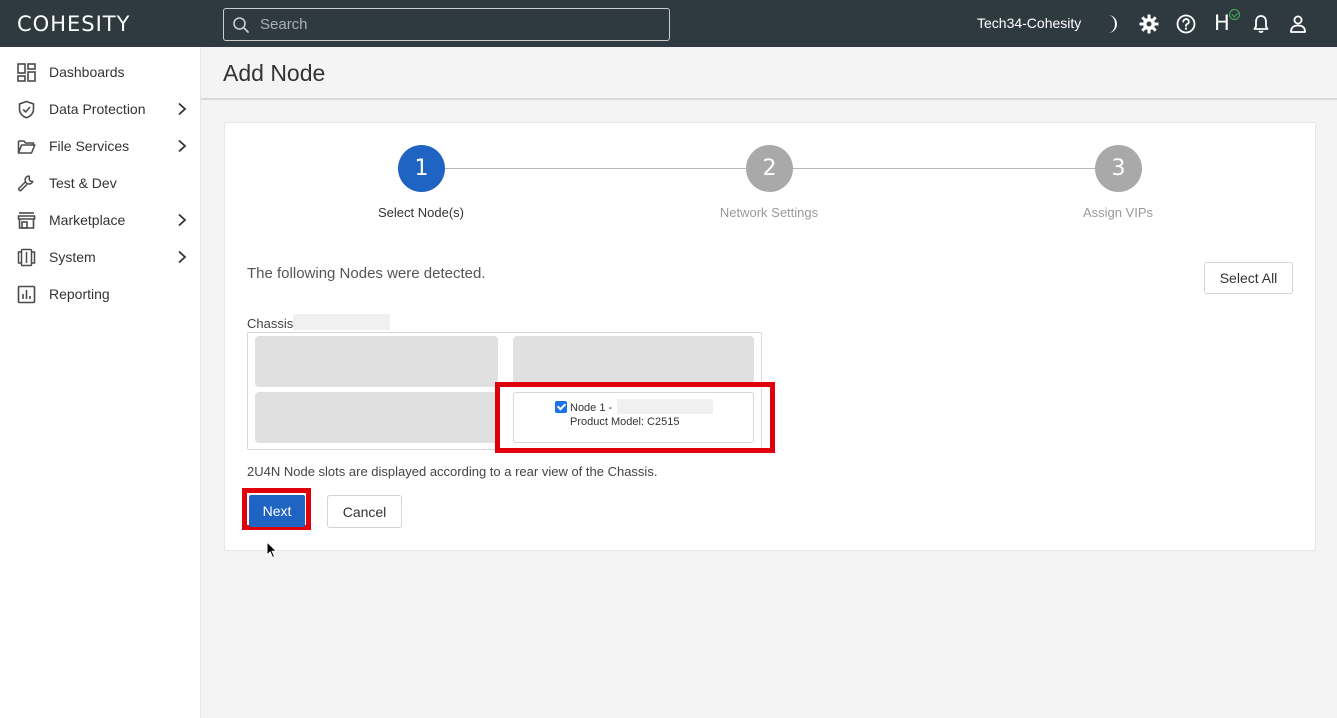 The width and height of the screenshot is (1337, 718). I want to click on sidebar-item-label: Dashboards, so click(87, 72).